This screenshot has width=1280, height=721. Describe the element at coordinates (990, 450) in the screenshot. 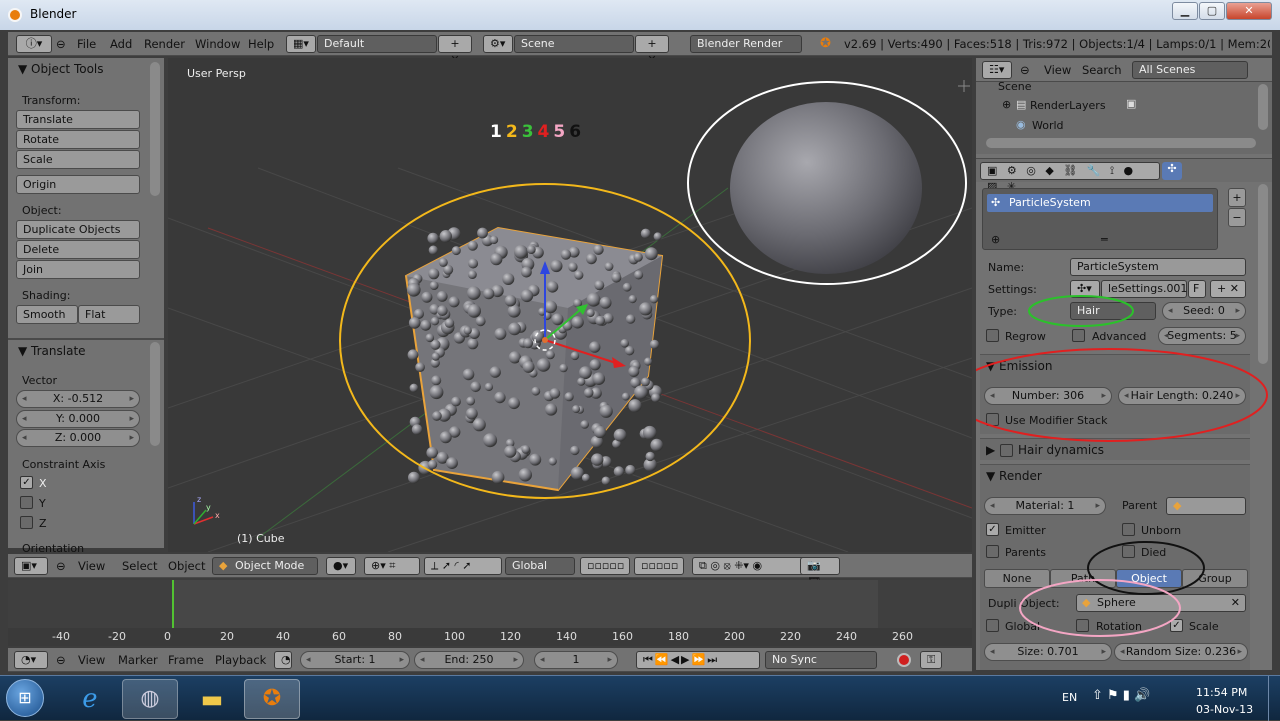

I see `hair-dynamics-expand-icon: ▶` at that location.